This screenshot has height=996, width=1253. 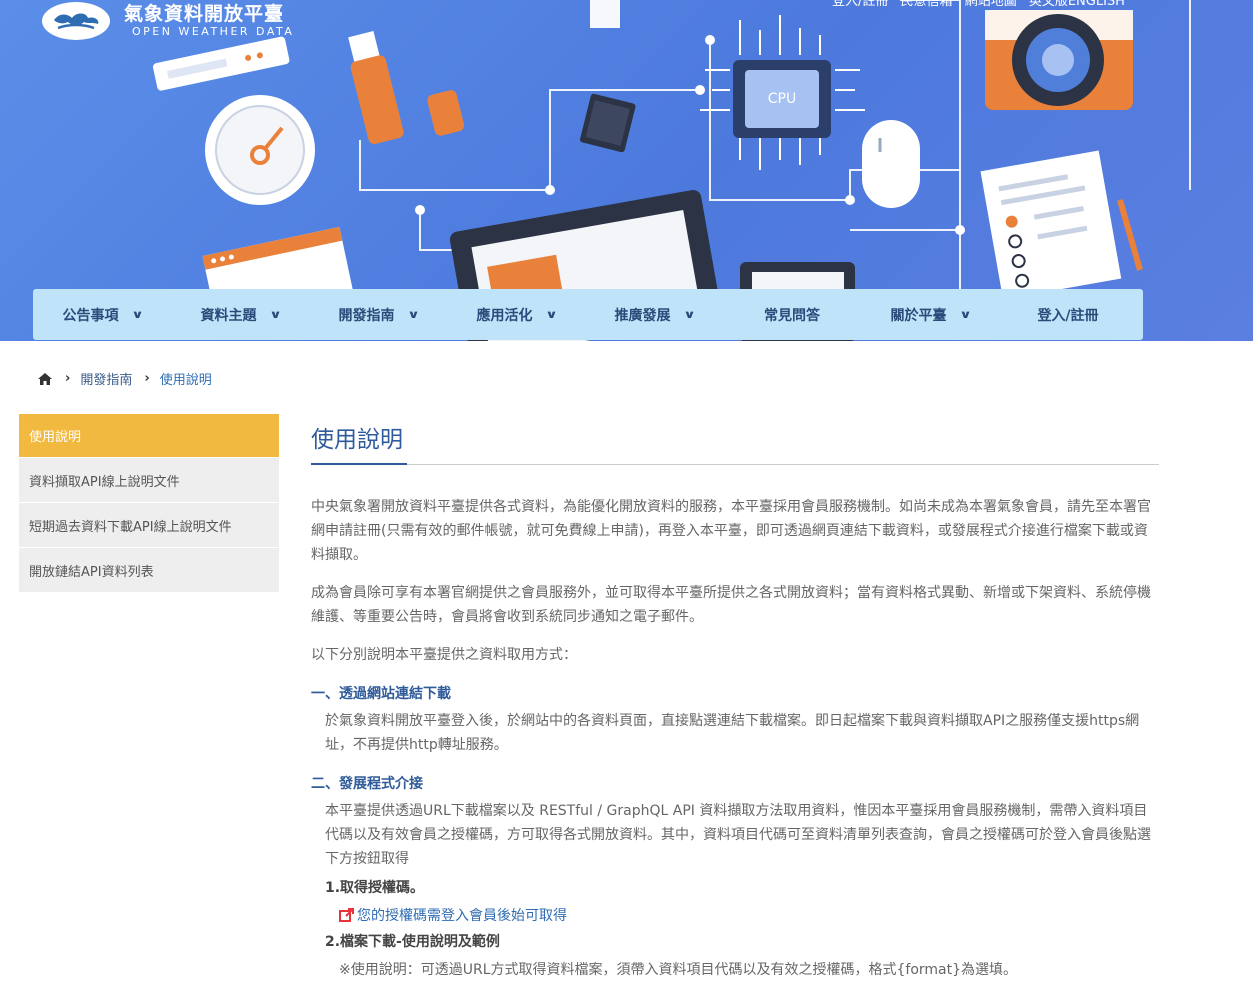 What do you see at coordinates (918, 315) in the screenshot?
I see `nav-item-label: 關於平臺` at bounding box center [918, 315].